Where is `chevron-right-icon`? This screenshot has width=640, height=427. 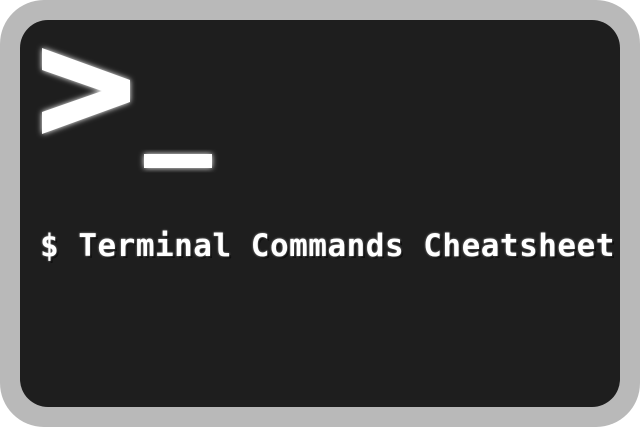
chevron-right-icon is located at coordinates (86, 91).